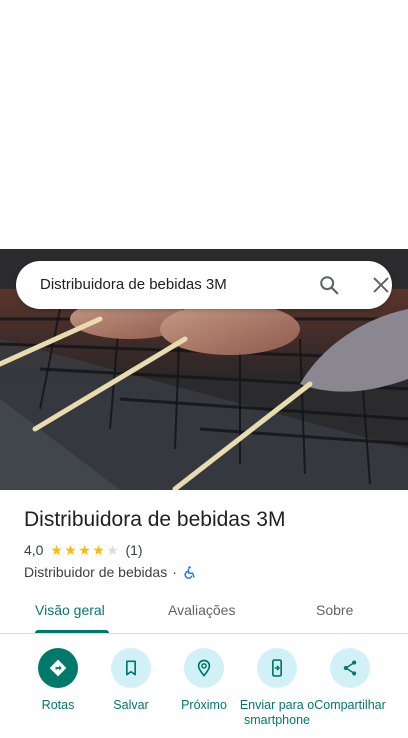  What do you see at coordinates (96, 572) in the screenshot?
I see `place-category: Distribuidor de bebidas` at bounding box center [96, 572].